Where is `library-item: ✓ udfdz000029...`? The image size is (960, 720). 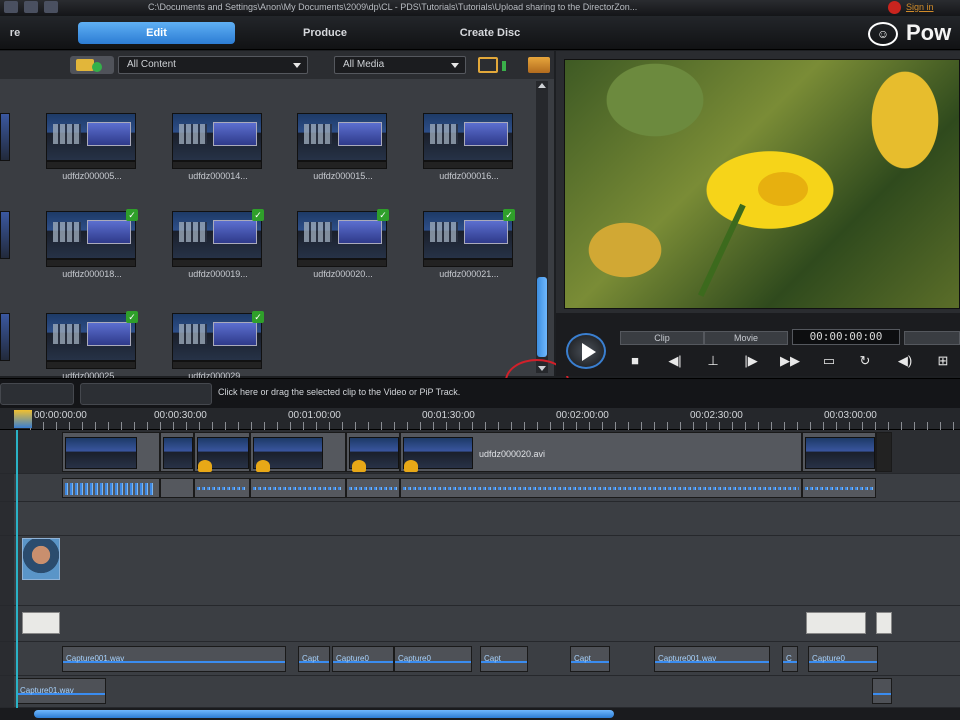 library-item: ✓ udfdz000029... is located at coordinates (218, 346).